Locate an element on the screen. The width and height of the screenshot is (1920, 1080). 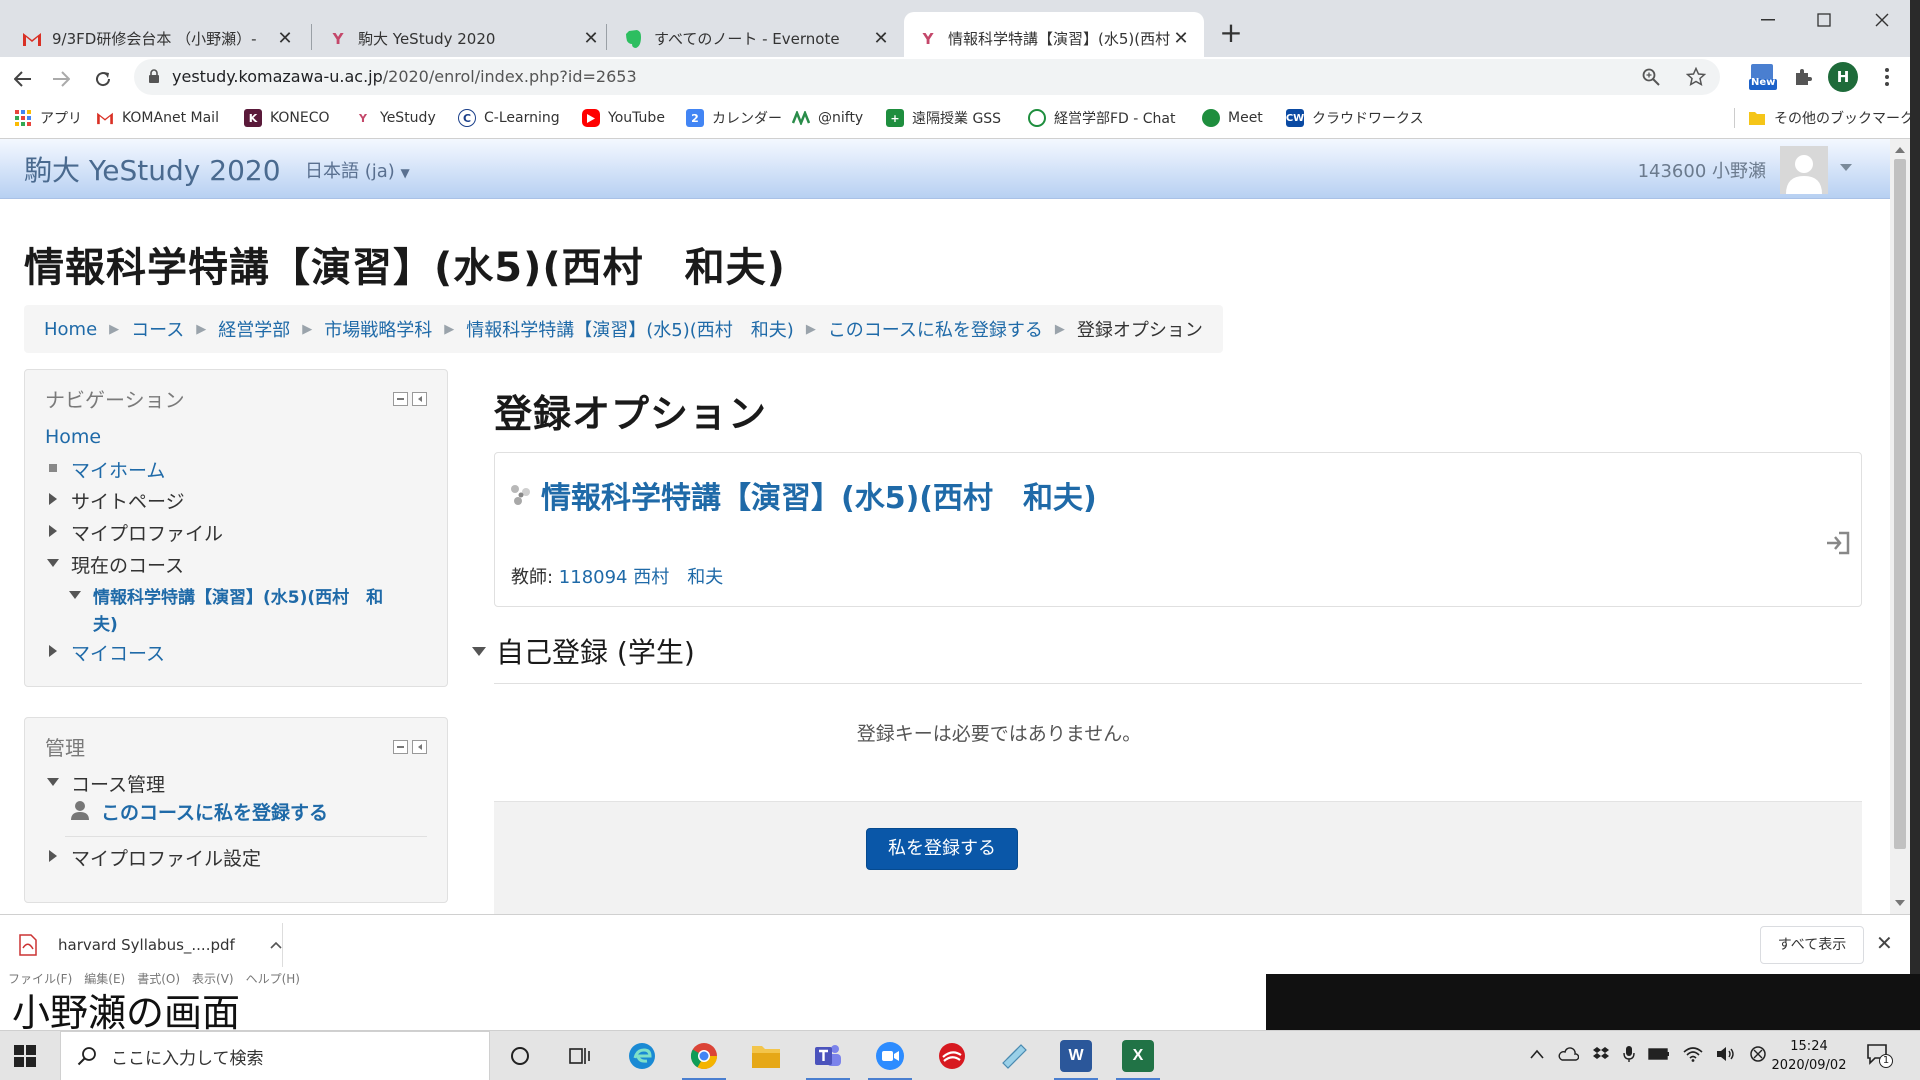
volume-icon is located at coordinates (1726, 1054).